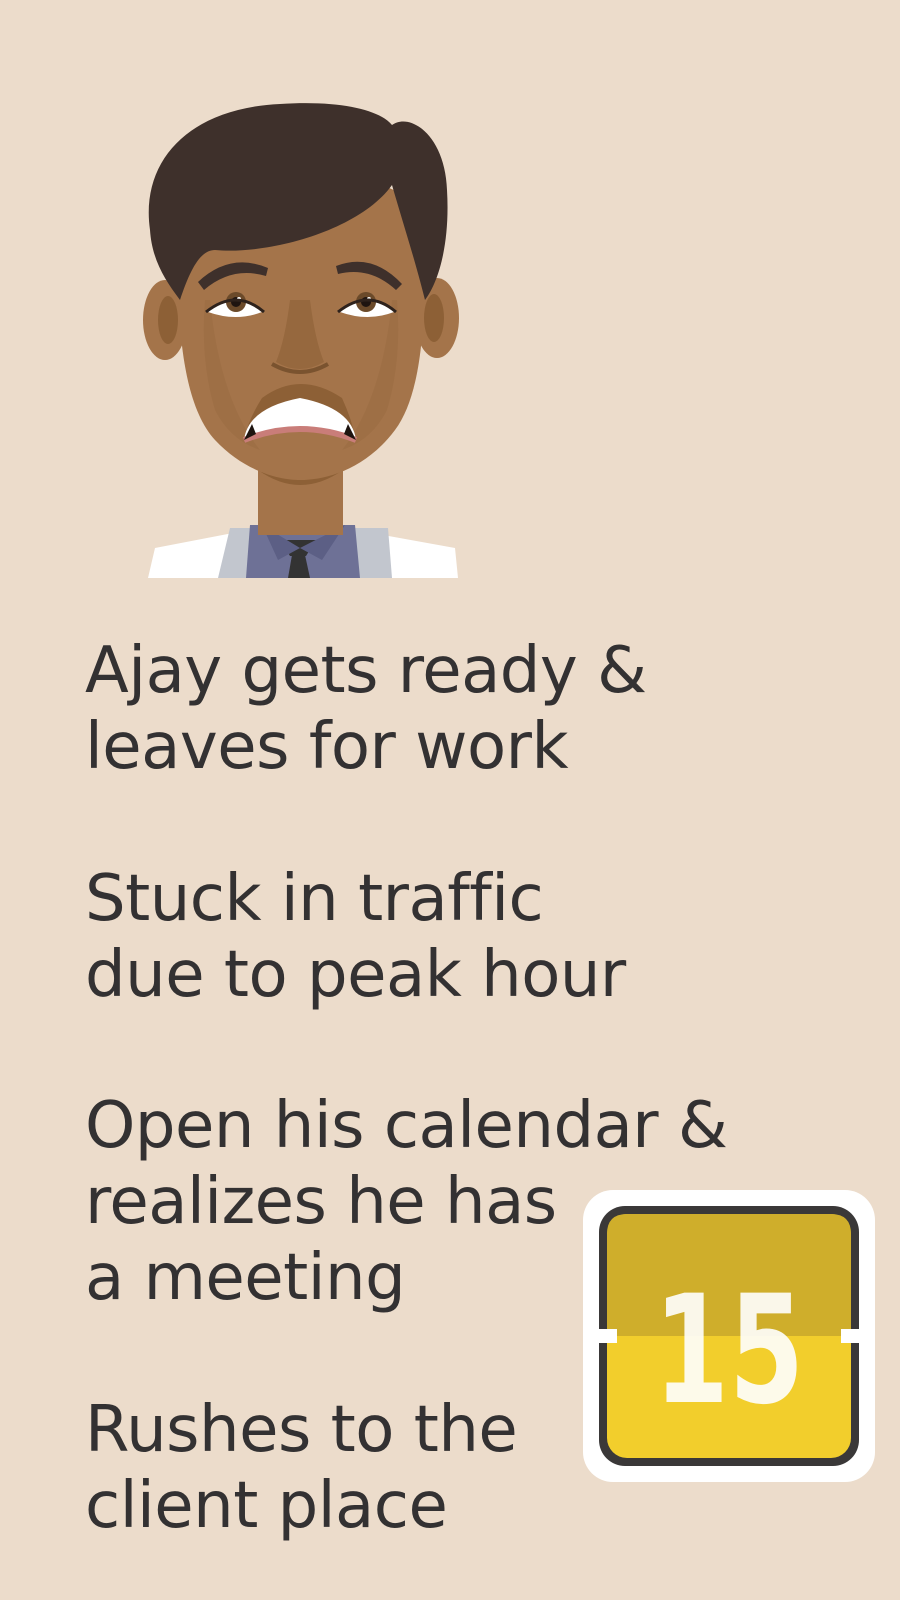 This screenshot has height=1600, width=900. Describe the element at coordinates (729, 1350) in the screenshot. I see `calendar-date-number: 15` at that location.